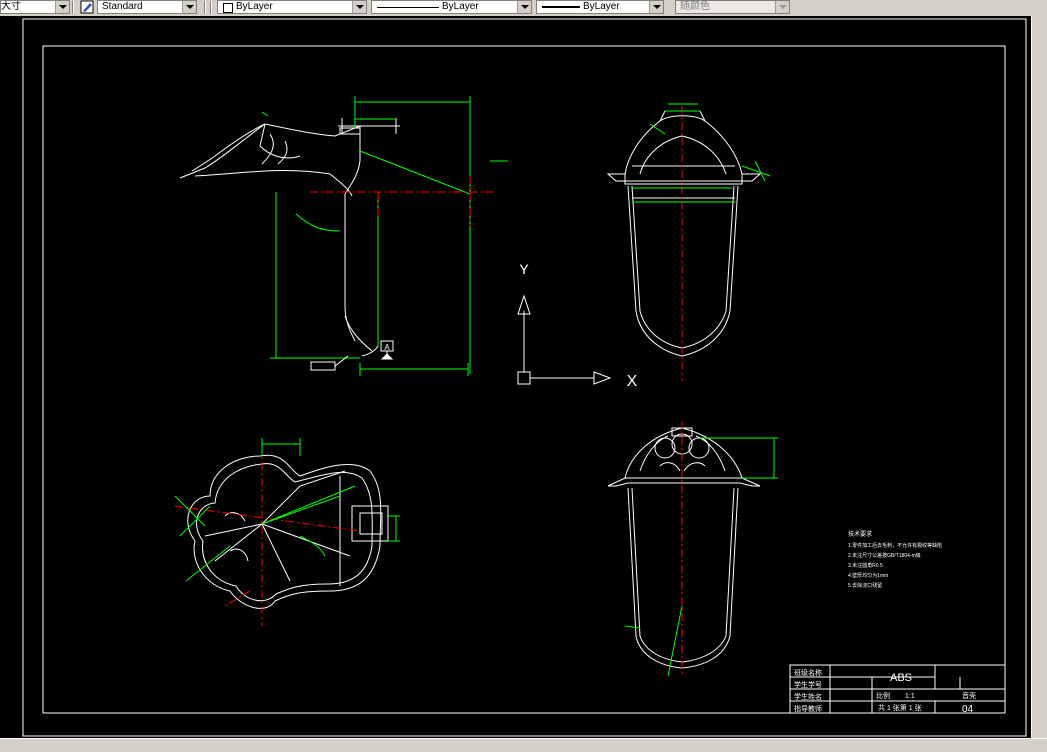  I want to click on lineweight-value: ByLayer, so click(601, 6).